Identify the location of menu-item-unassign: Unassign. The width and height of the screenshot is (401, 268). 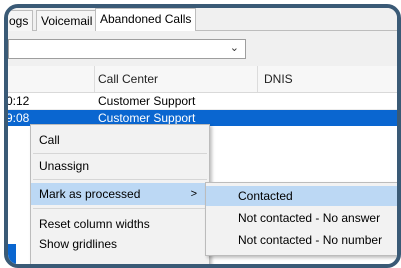
(120, 166).